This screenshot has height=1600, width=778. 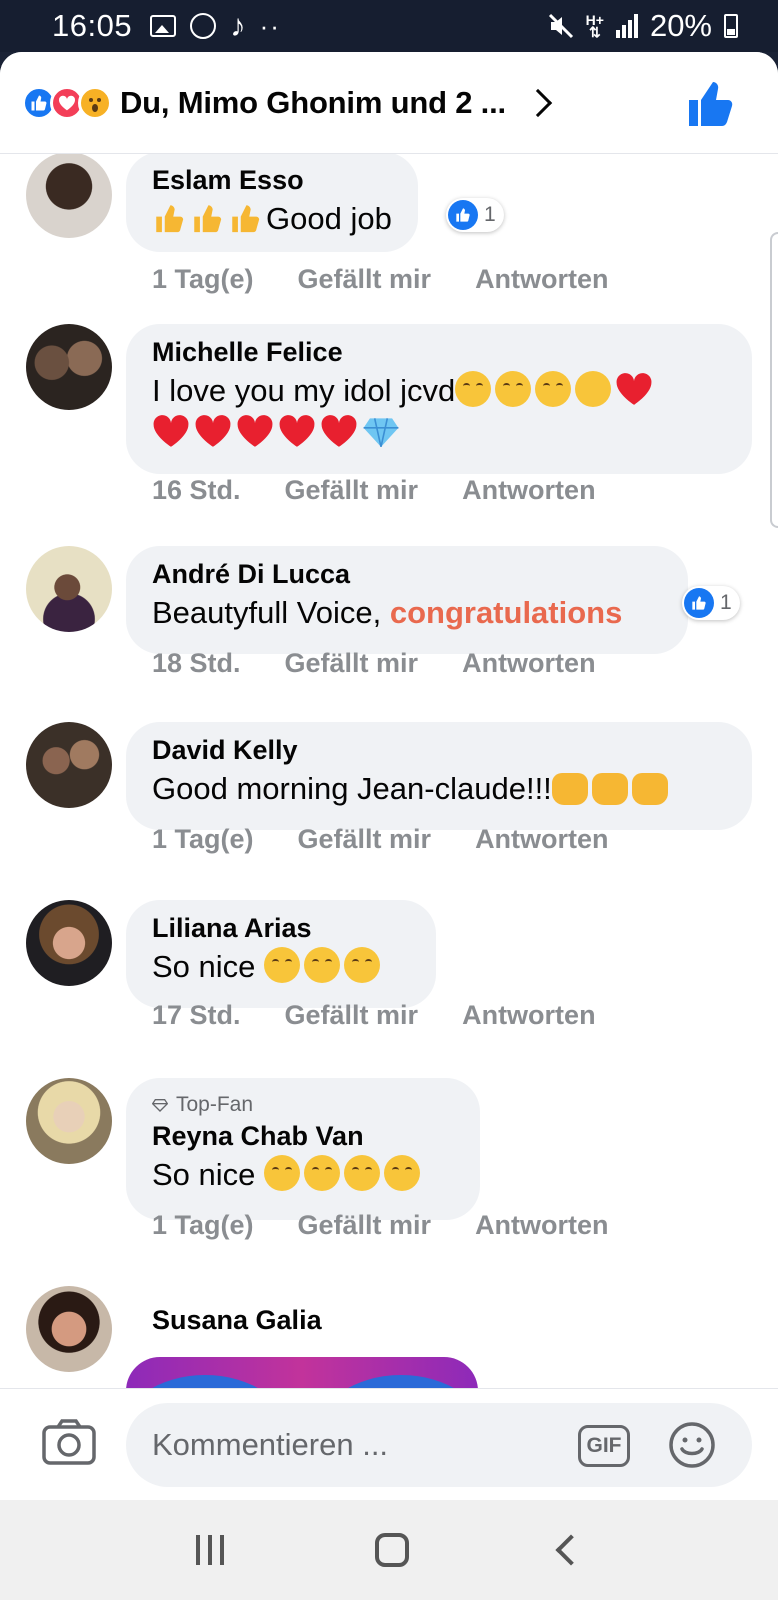 What do you see at coordinates (95, 102) in the screenshot?
I see `wow-reaction-icon` at bounding box center [95, 102].